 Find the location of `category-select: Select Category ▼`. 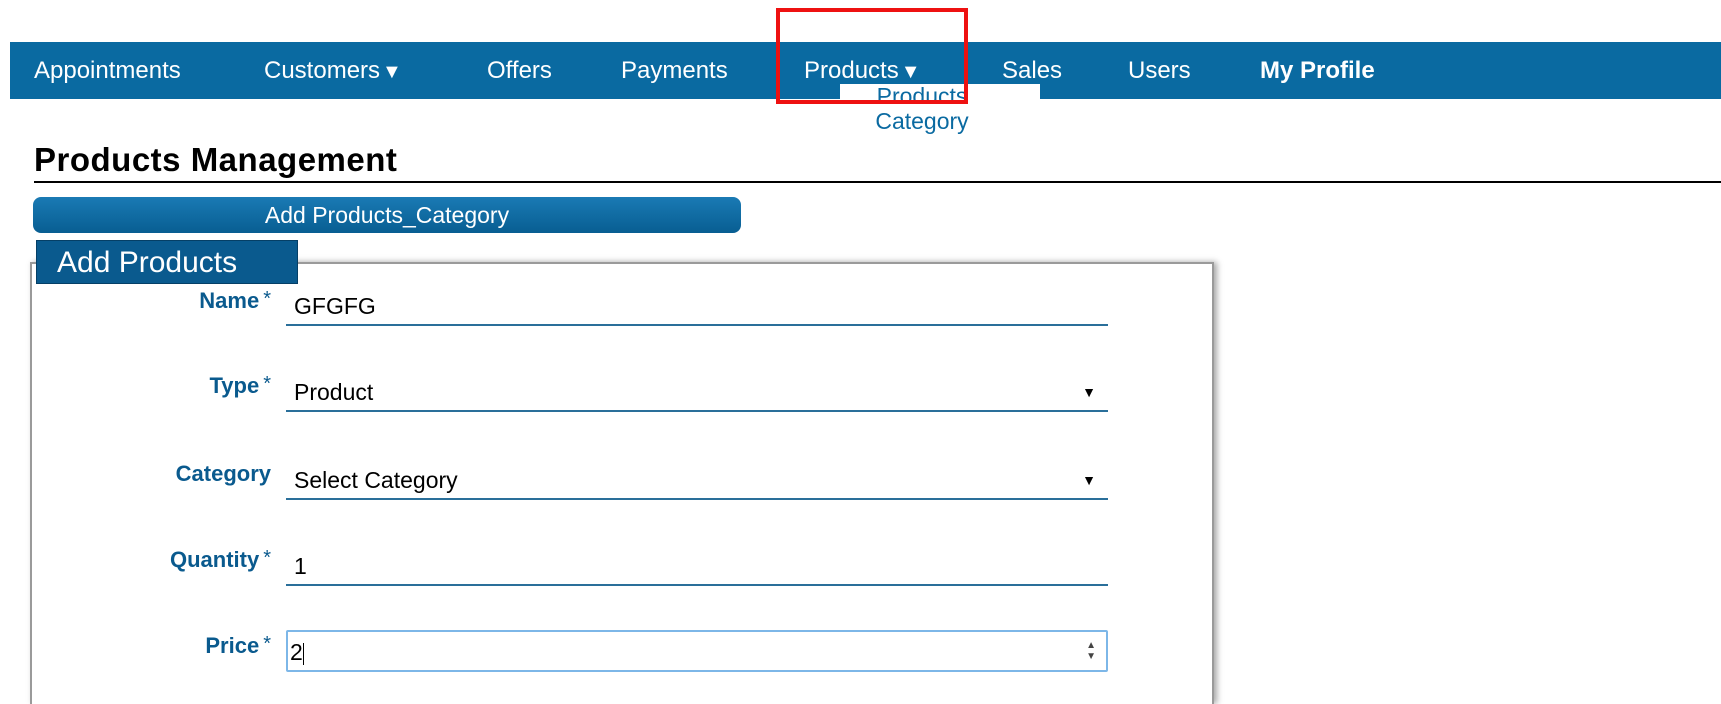

category-select: Select Category ▼ is located at coordinates (697, 480).